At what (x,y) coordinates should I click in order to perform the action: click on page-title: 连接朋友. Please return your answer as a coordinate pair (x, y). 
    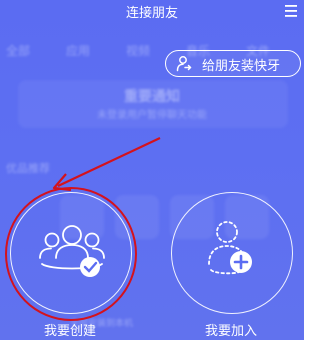
    Looking at the image, I should click on (151, 13).